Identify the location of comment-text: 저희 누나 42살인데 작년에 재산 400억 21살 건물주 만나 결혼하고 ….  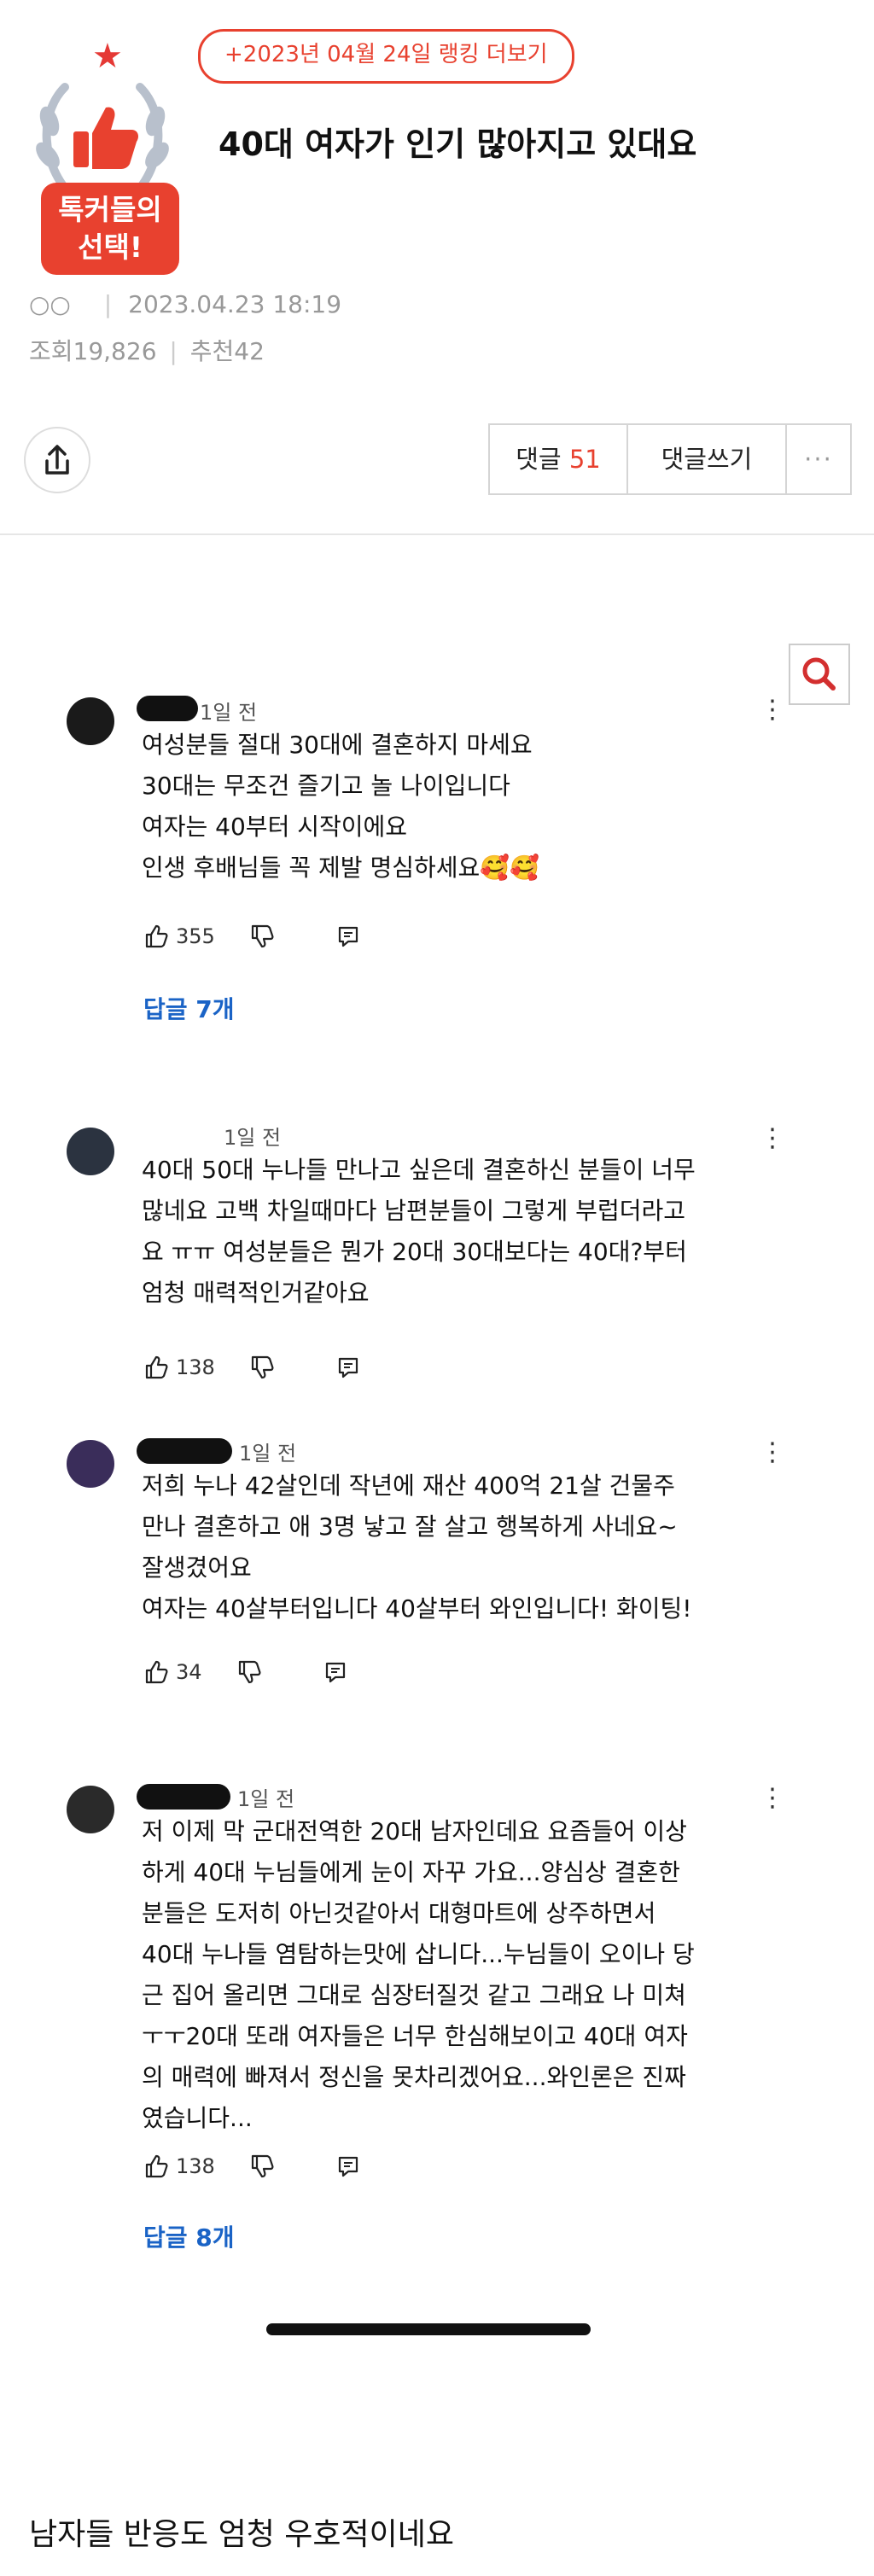
(417, 1547).